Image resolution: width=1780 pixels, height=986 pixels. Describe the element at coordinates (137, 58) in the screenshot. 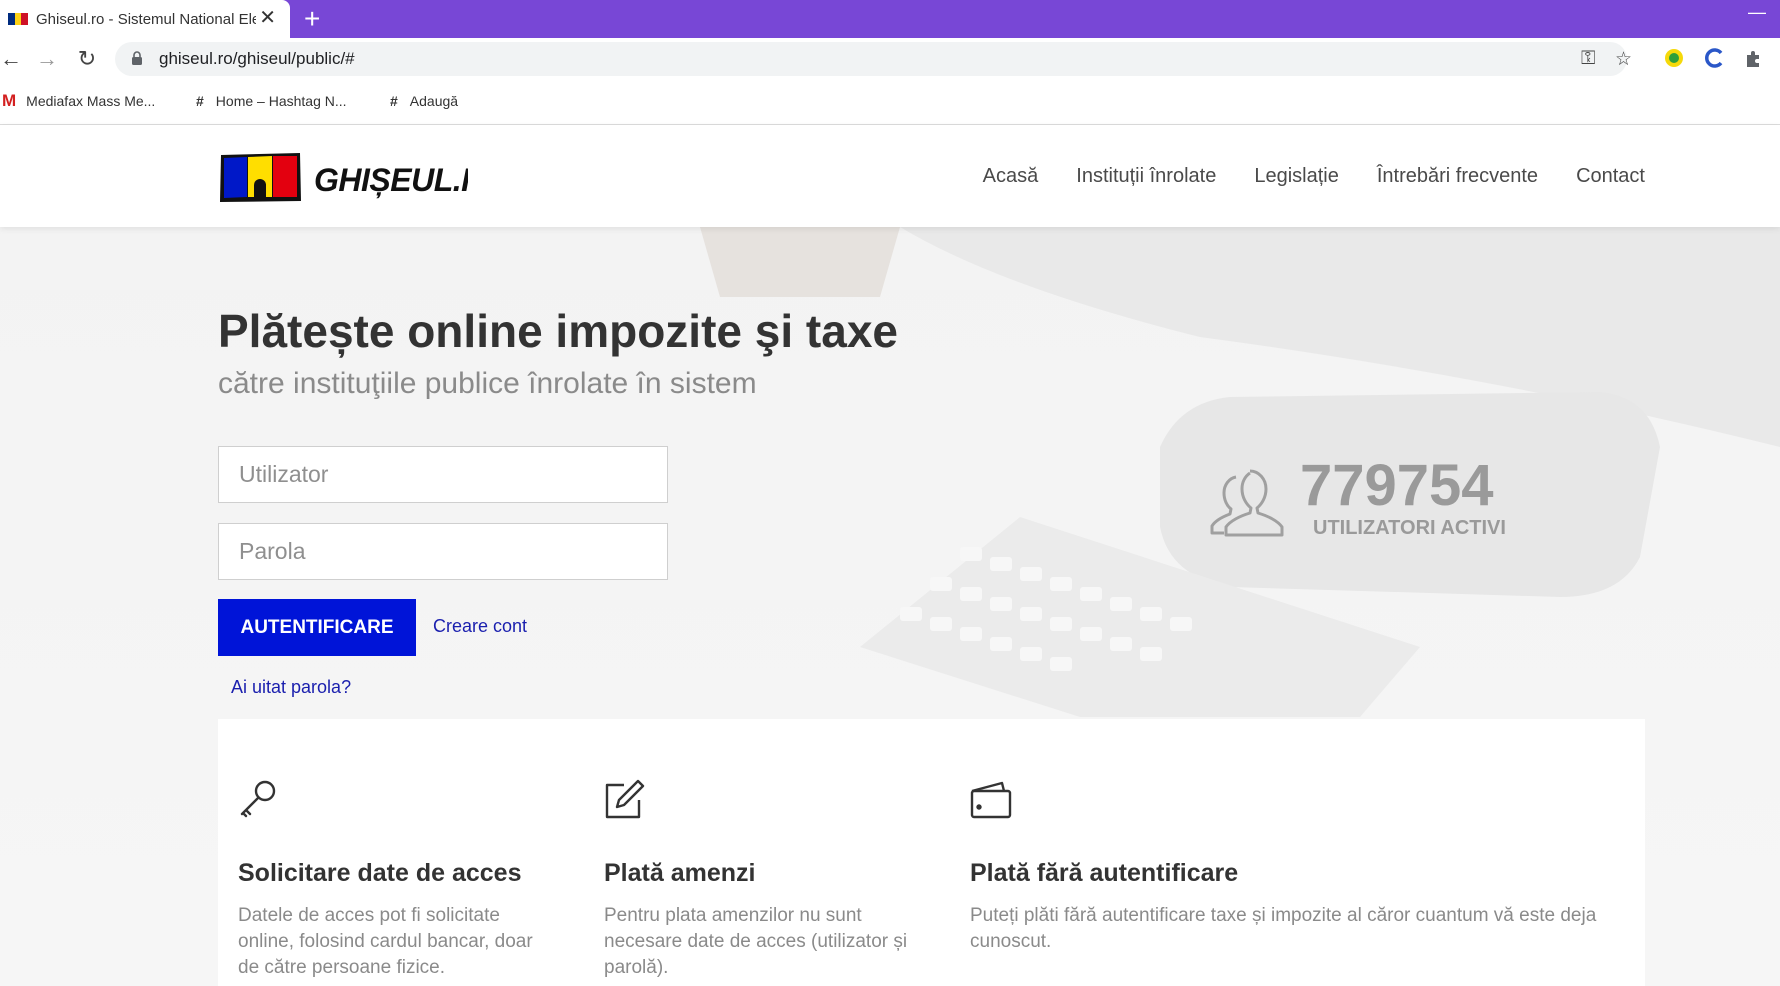

I see `lock-icon` at that location.